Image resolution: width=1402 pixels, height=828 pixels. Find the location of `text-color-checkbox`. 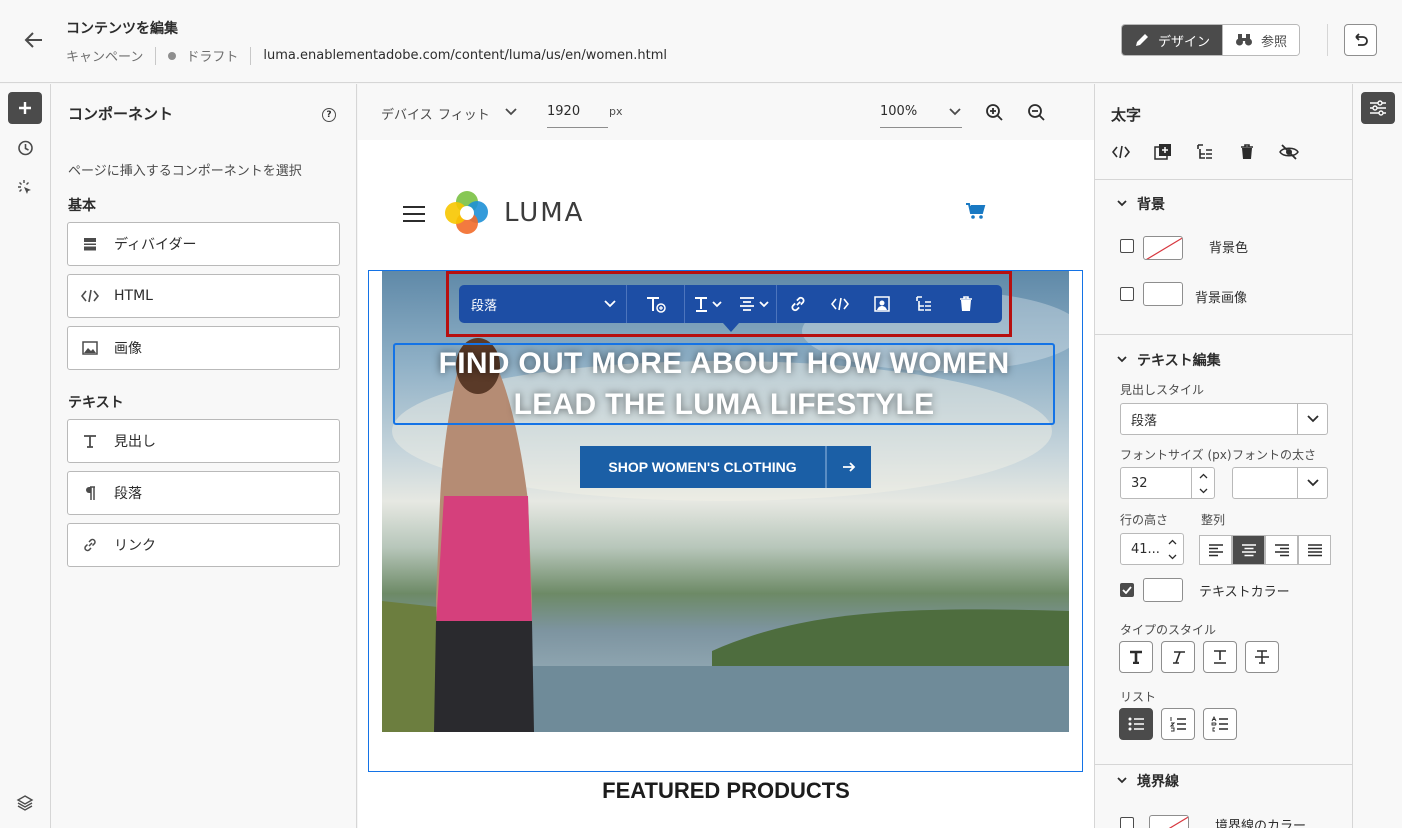

text-color-checkbox is located at coordinates (1127, 590).